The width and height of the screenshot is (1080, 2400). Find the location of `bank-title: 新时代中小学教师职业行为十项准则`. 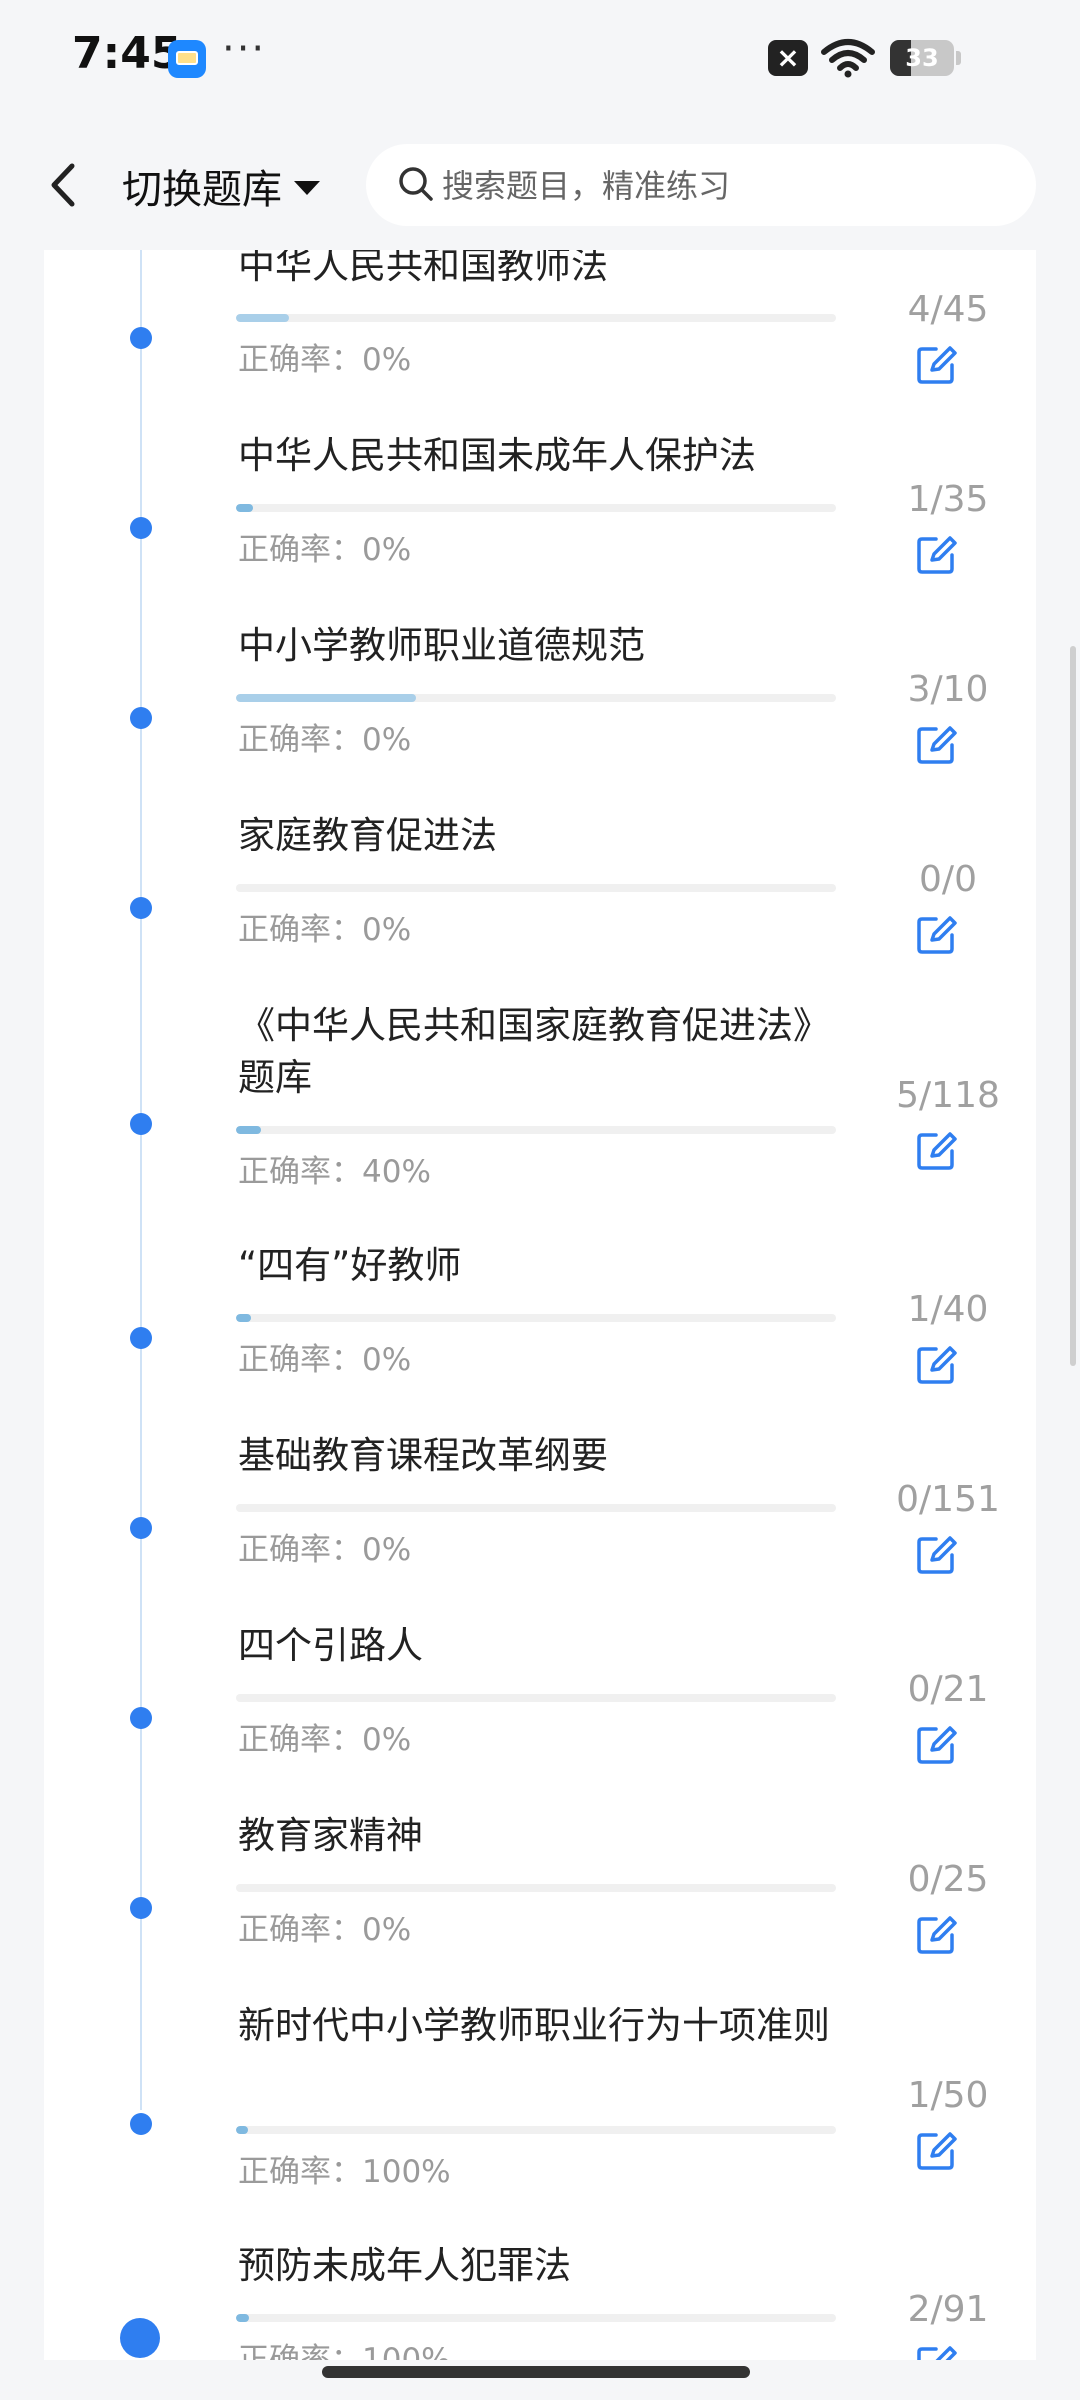

bank-title: 新时代中小学教师职业行为十项准则 is located at coordinates (534, 2025).